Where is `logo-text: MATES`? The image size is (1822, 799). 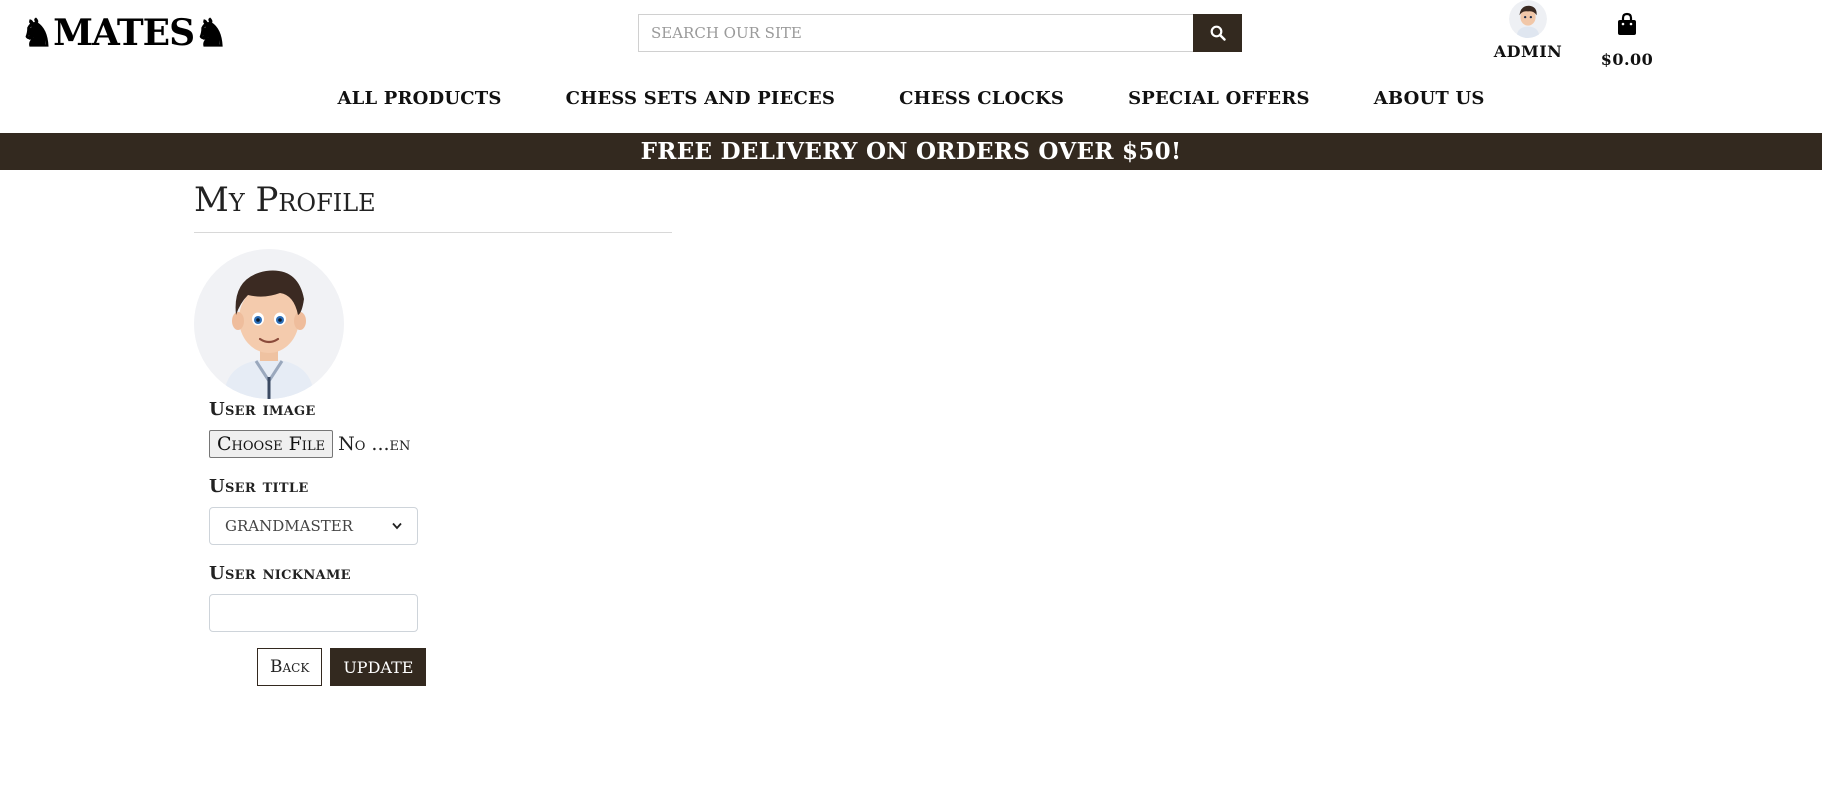 logo-text: MATES is located at coordinates (124, 33).